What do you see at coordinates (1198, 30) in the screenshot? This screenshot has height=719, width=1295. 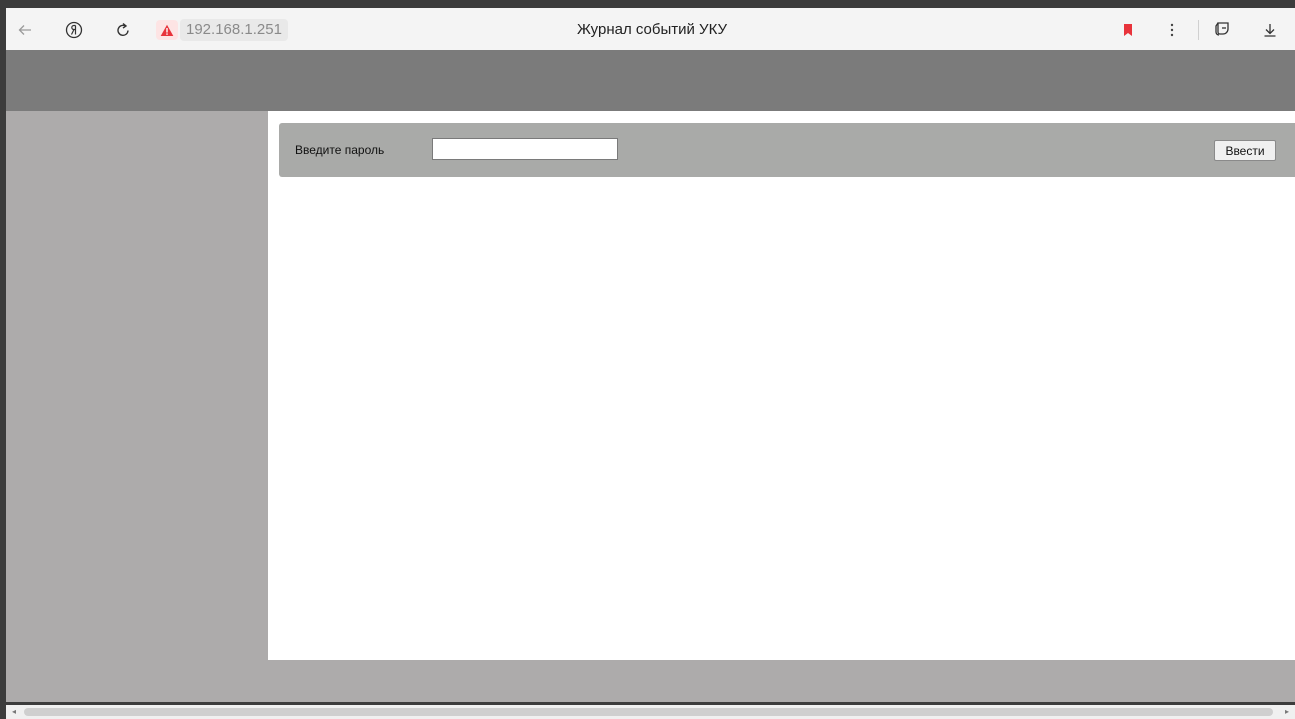 I see `toolbar-separator` at bounding box center [1198, 30].